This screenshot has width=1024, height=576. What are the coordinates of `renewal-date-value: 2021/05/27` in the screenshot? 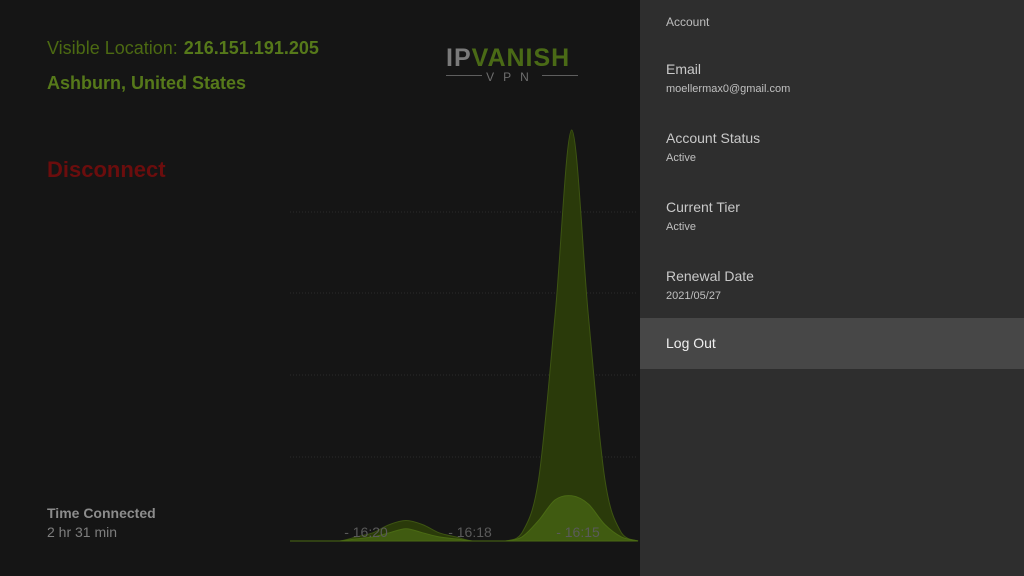 It's located at (694, 296).